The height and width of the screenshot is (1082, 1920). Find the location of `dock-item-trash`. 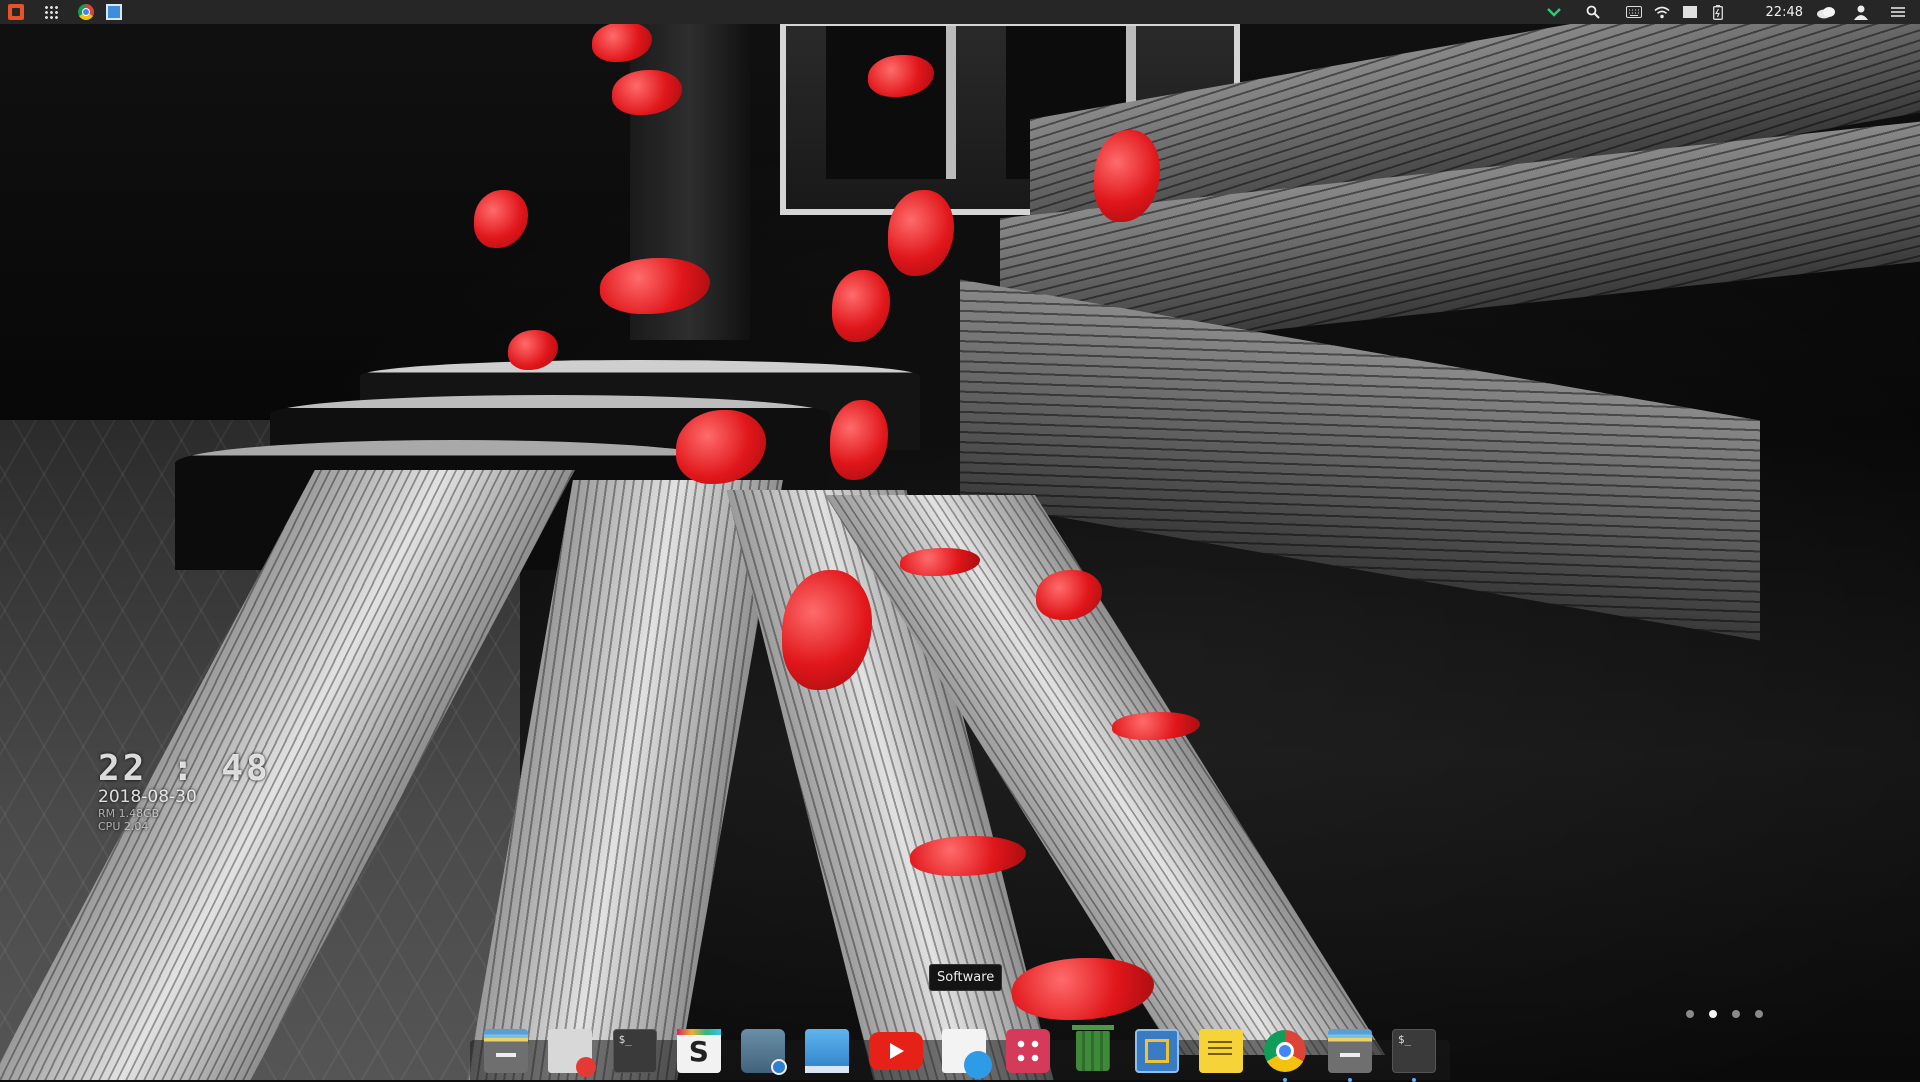

dock-item-trash is located at coordinates (1093, 1051).